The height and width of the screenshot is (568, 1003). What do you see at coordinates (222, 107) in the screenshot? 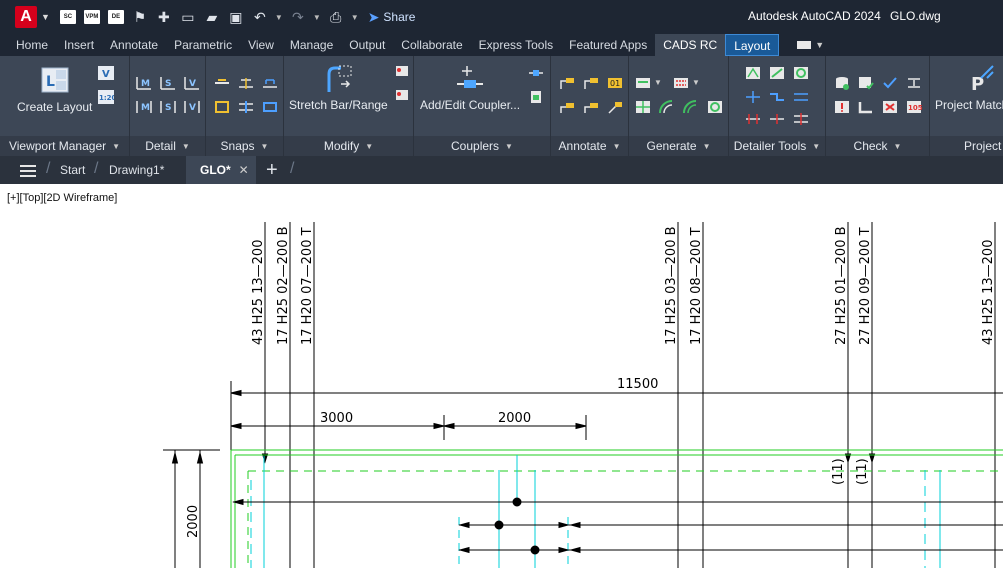
I see `snap-end-icon` at bounding box center [222, 107].